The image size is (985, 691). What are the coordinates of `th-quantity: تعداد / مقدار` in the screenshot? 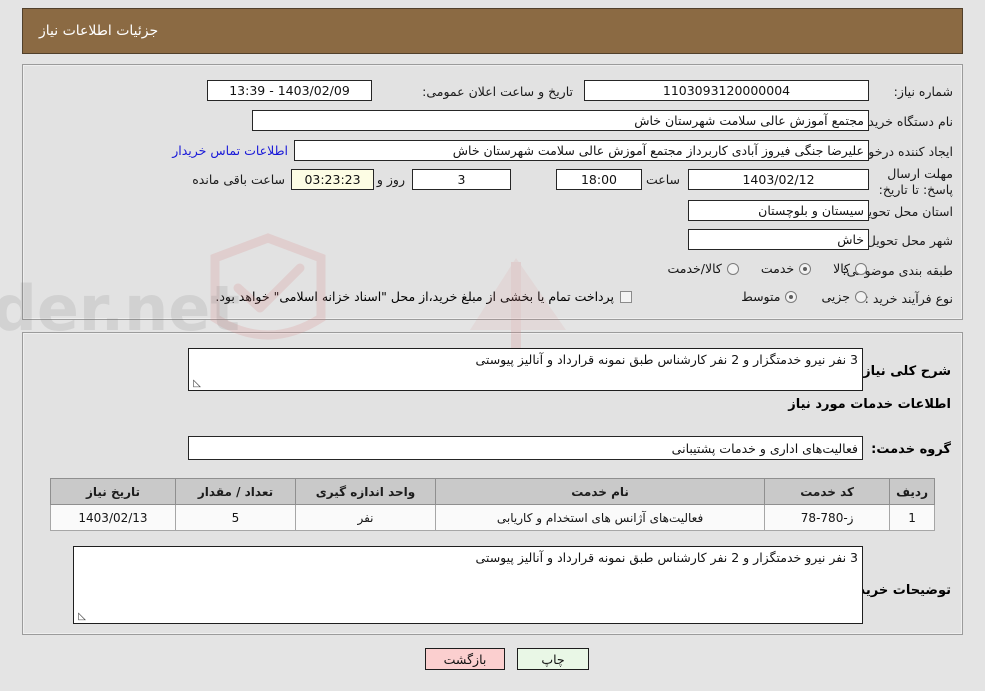 It's located at (235, 491).